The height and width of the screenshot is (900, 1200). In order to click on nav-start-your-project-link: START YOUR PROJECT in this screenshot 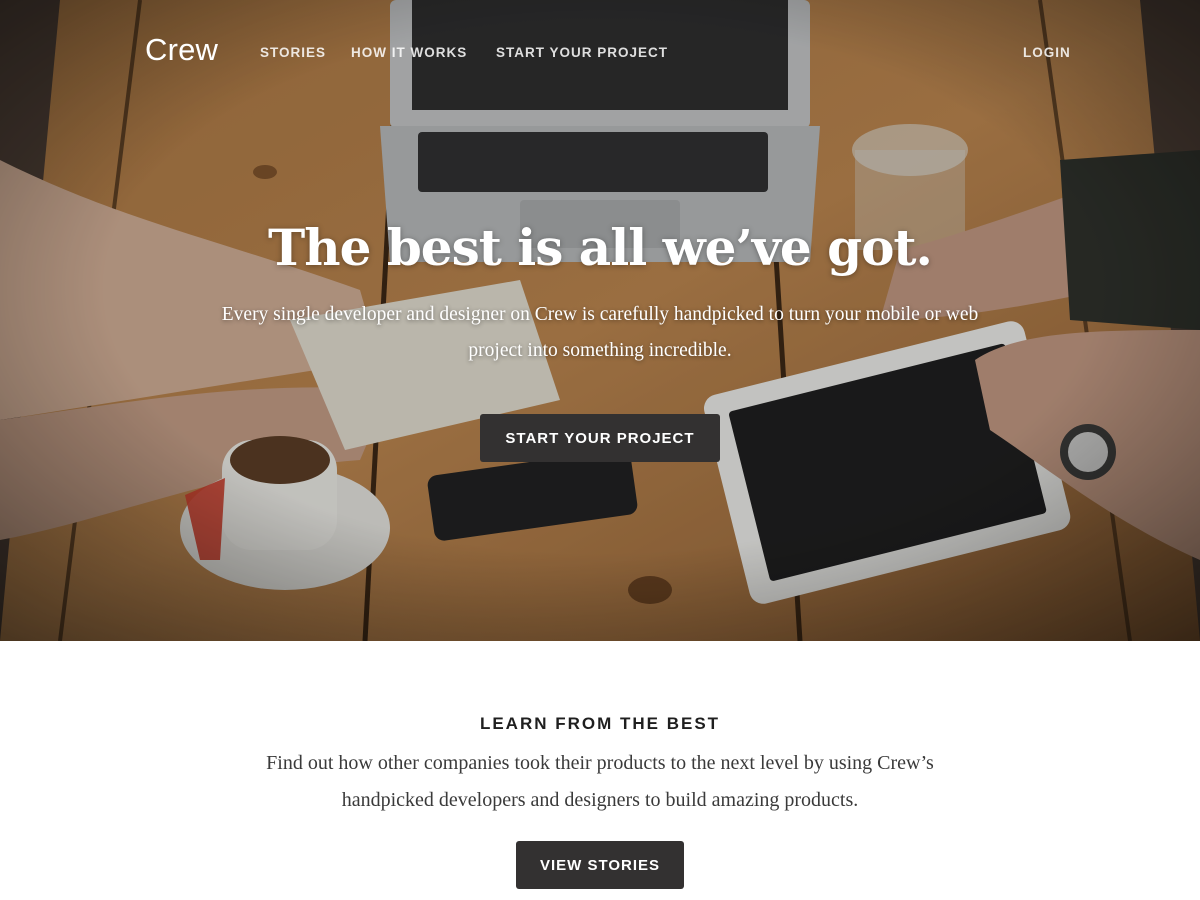, I will do `click(582, 52)`.